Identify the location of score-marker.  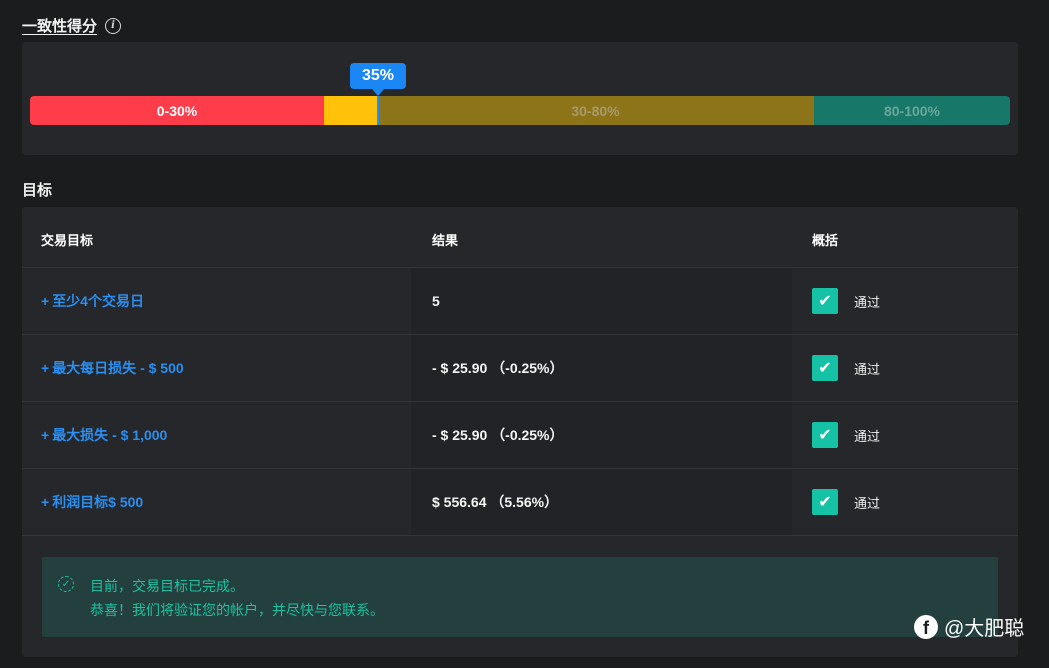
(378, 110).